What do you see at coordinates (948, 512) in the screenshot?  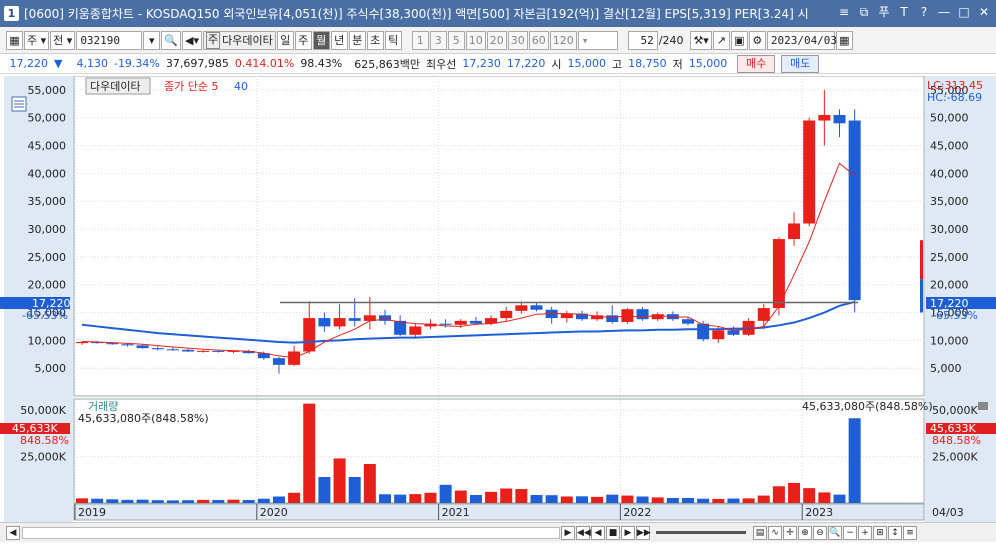 I see `x-right-label: 04/03` at bounding box center [948, 512].